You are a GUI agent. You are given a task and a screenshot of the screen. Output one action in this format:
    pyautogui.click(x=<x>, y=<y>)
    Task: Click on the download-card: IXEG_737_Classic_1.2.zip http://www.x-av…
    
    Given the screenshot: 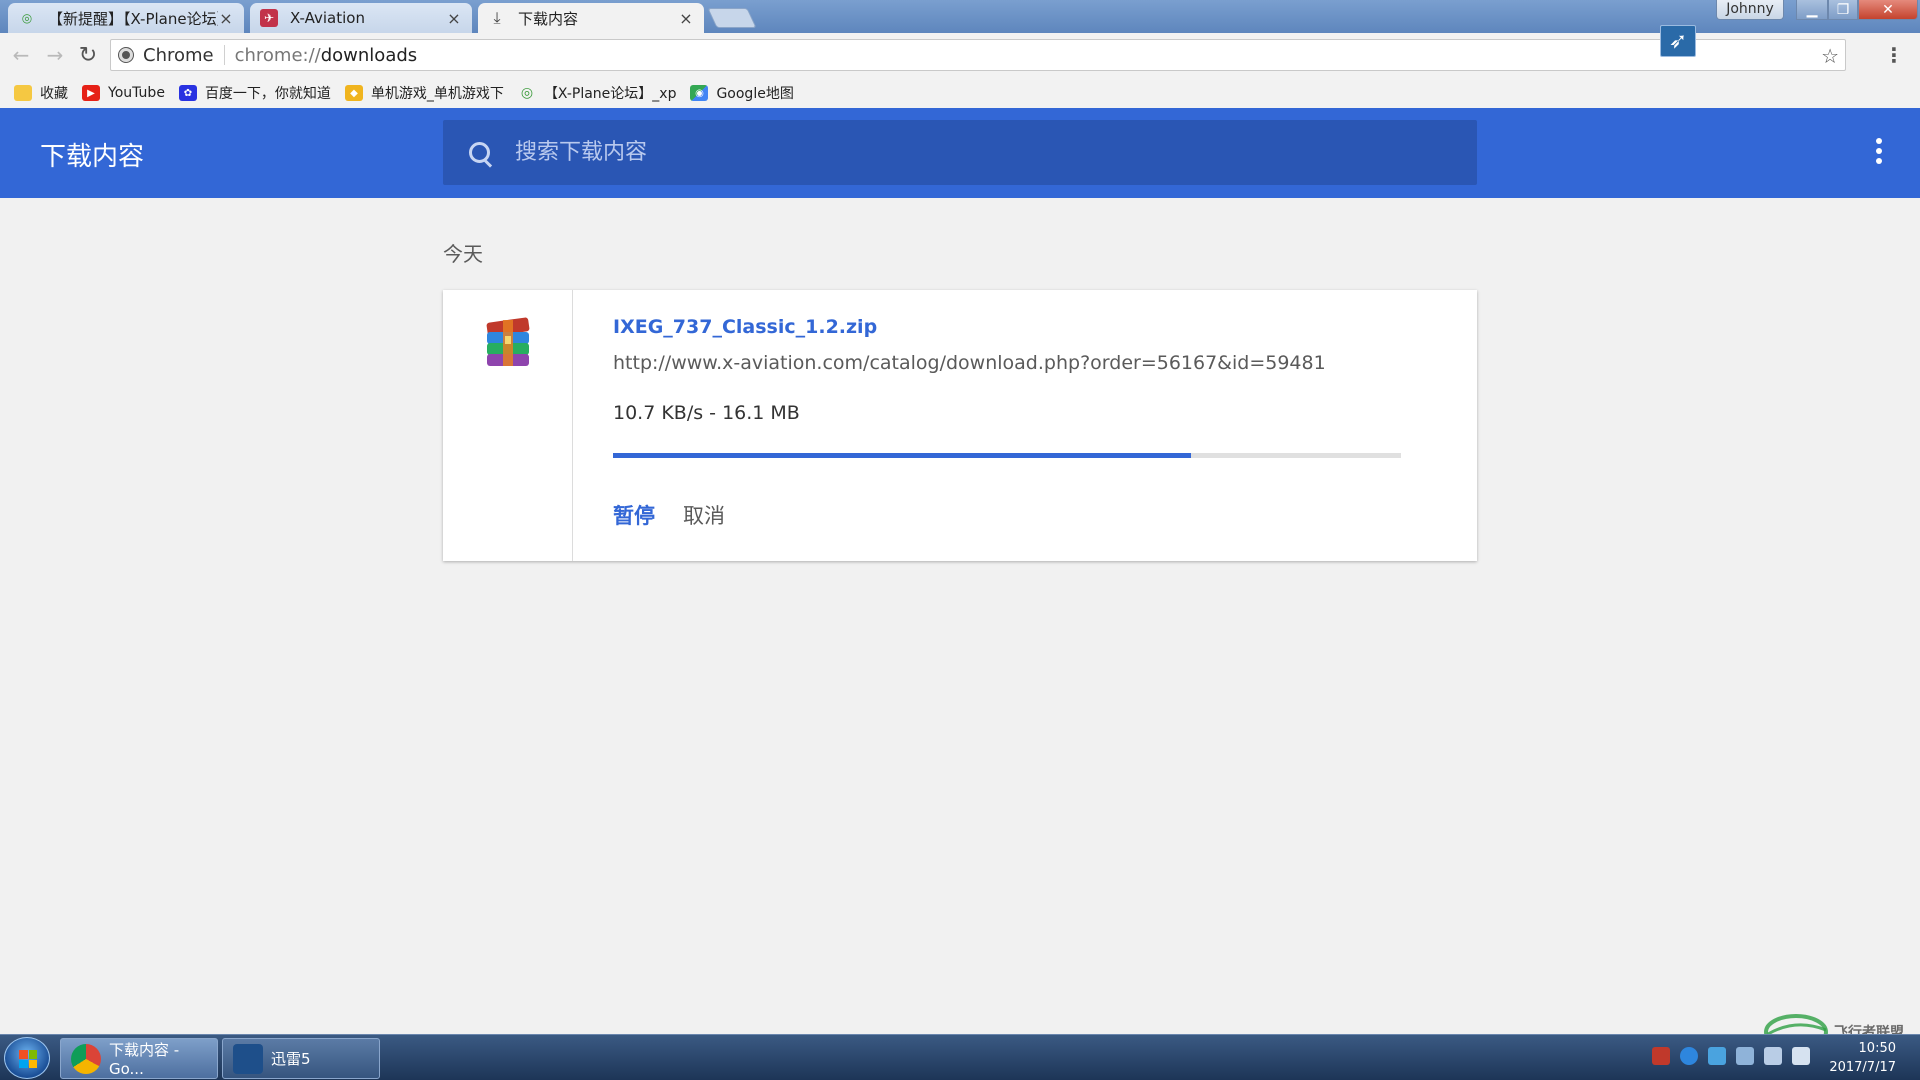 What is the action you would take?
    pyautogui.click(x=960, y=425)
    